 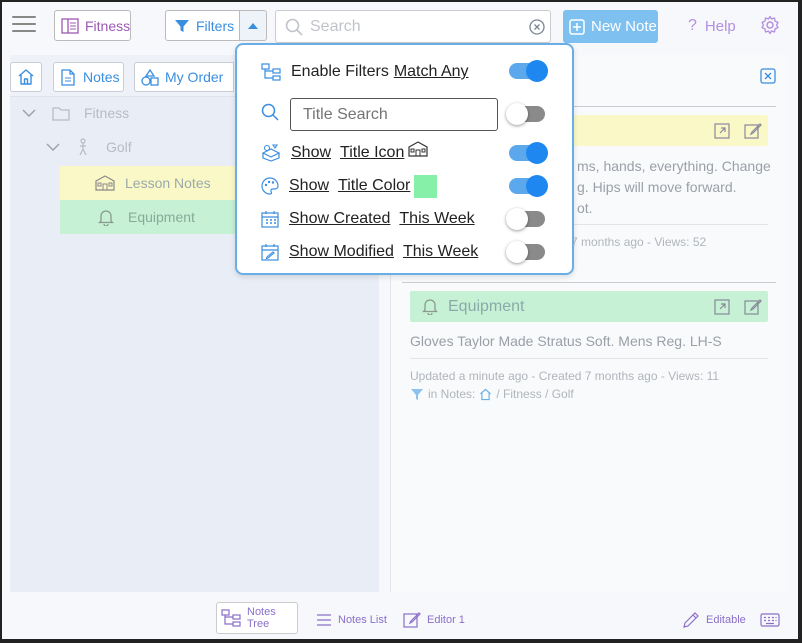 I want to click on help-button: ? Help, so click(x=712, y=26).